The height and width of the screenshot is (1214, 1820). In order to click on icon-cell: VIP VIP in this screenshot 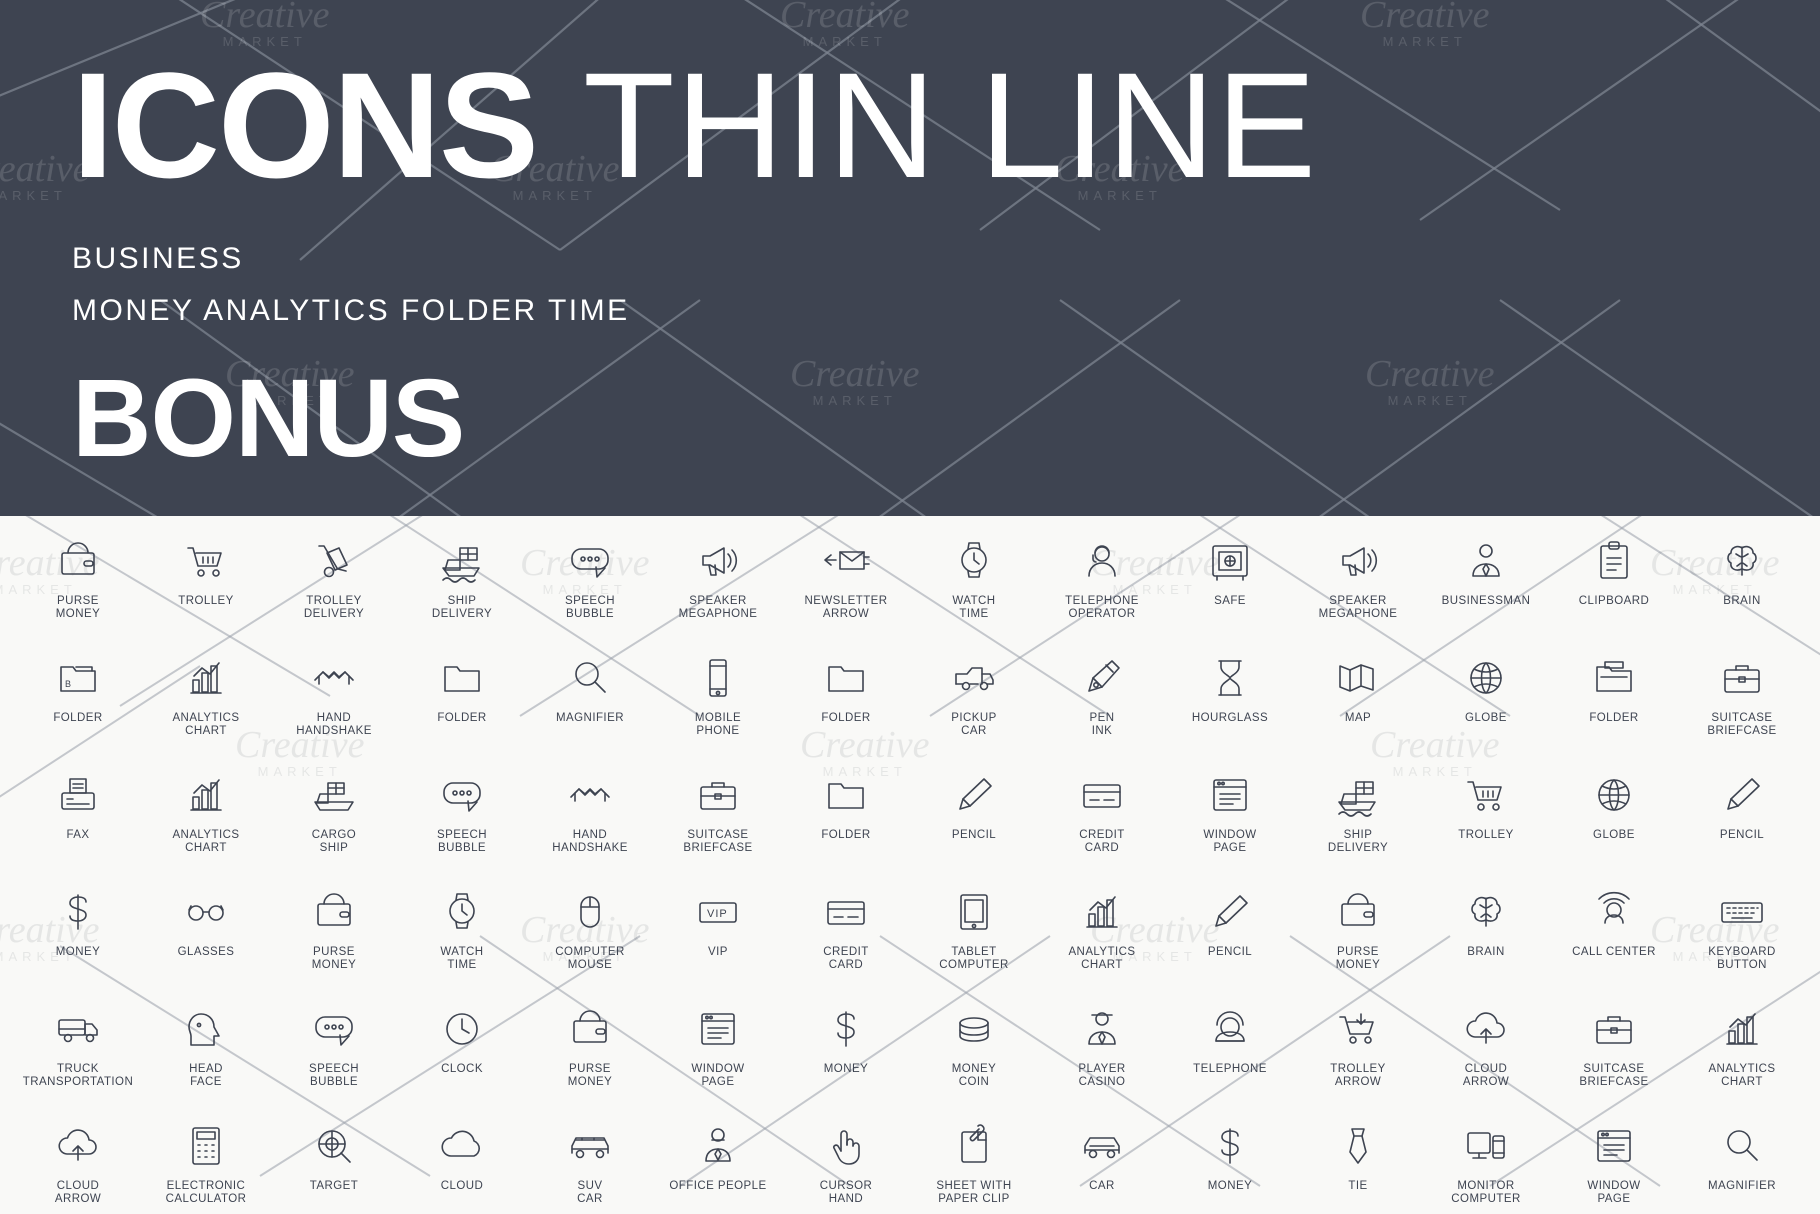, I will do `click(718, 935)`.